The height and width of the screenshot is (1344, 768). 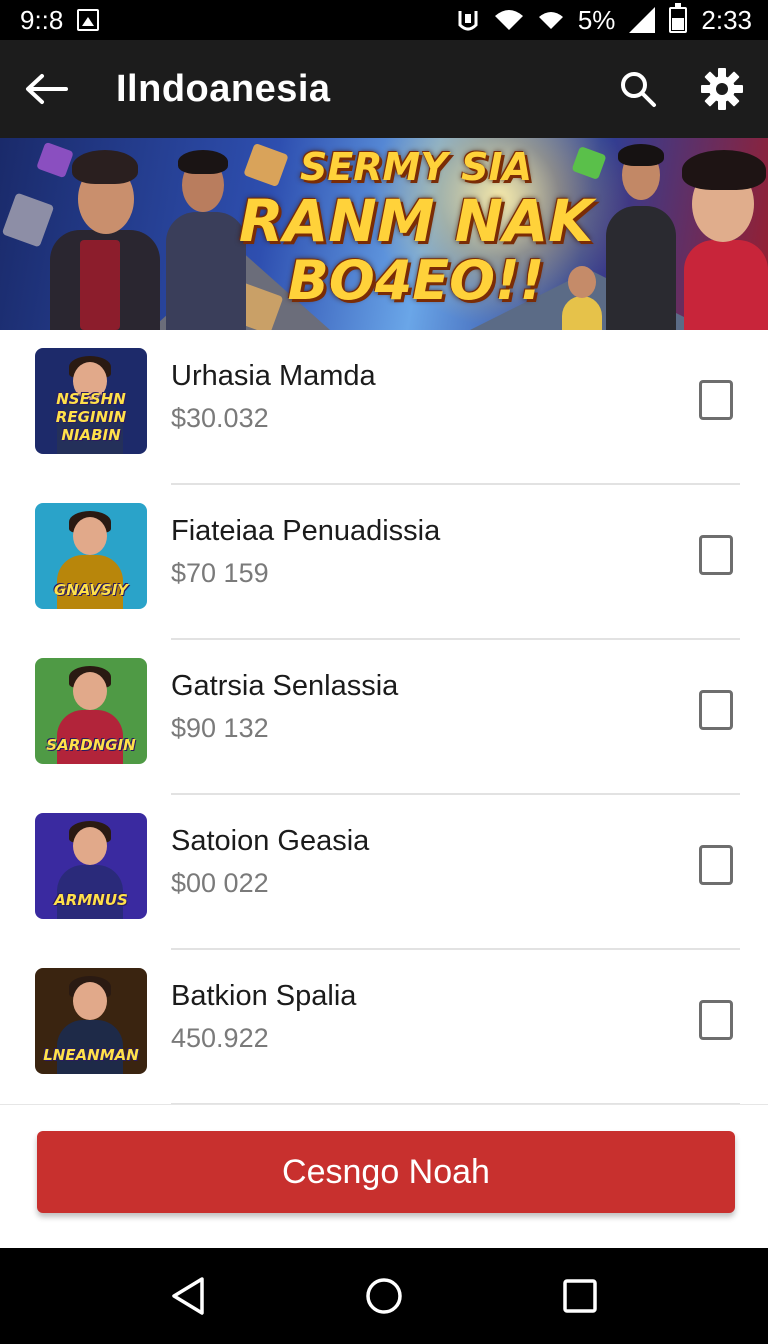 I want to click on signal-icon, so click(x=642, y=20).